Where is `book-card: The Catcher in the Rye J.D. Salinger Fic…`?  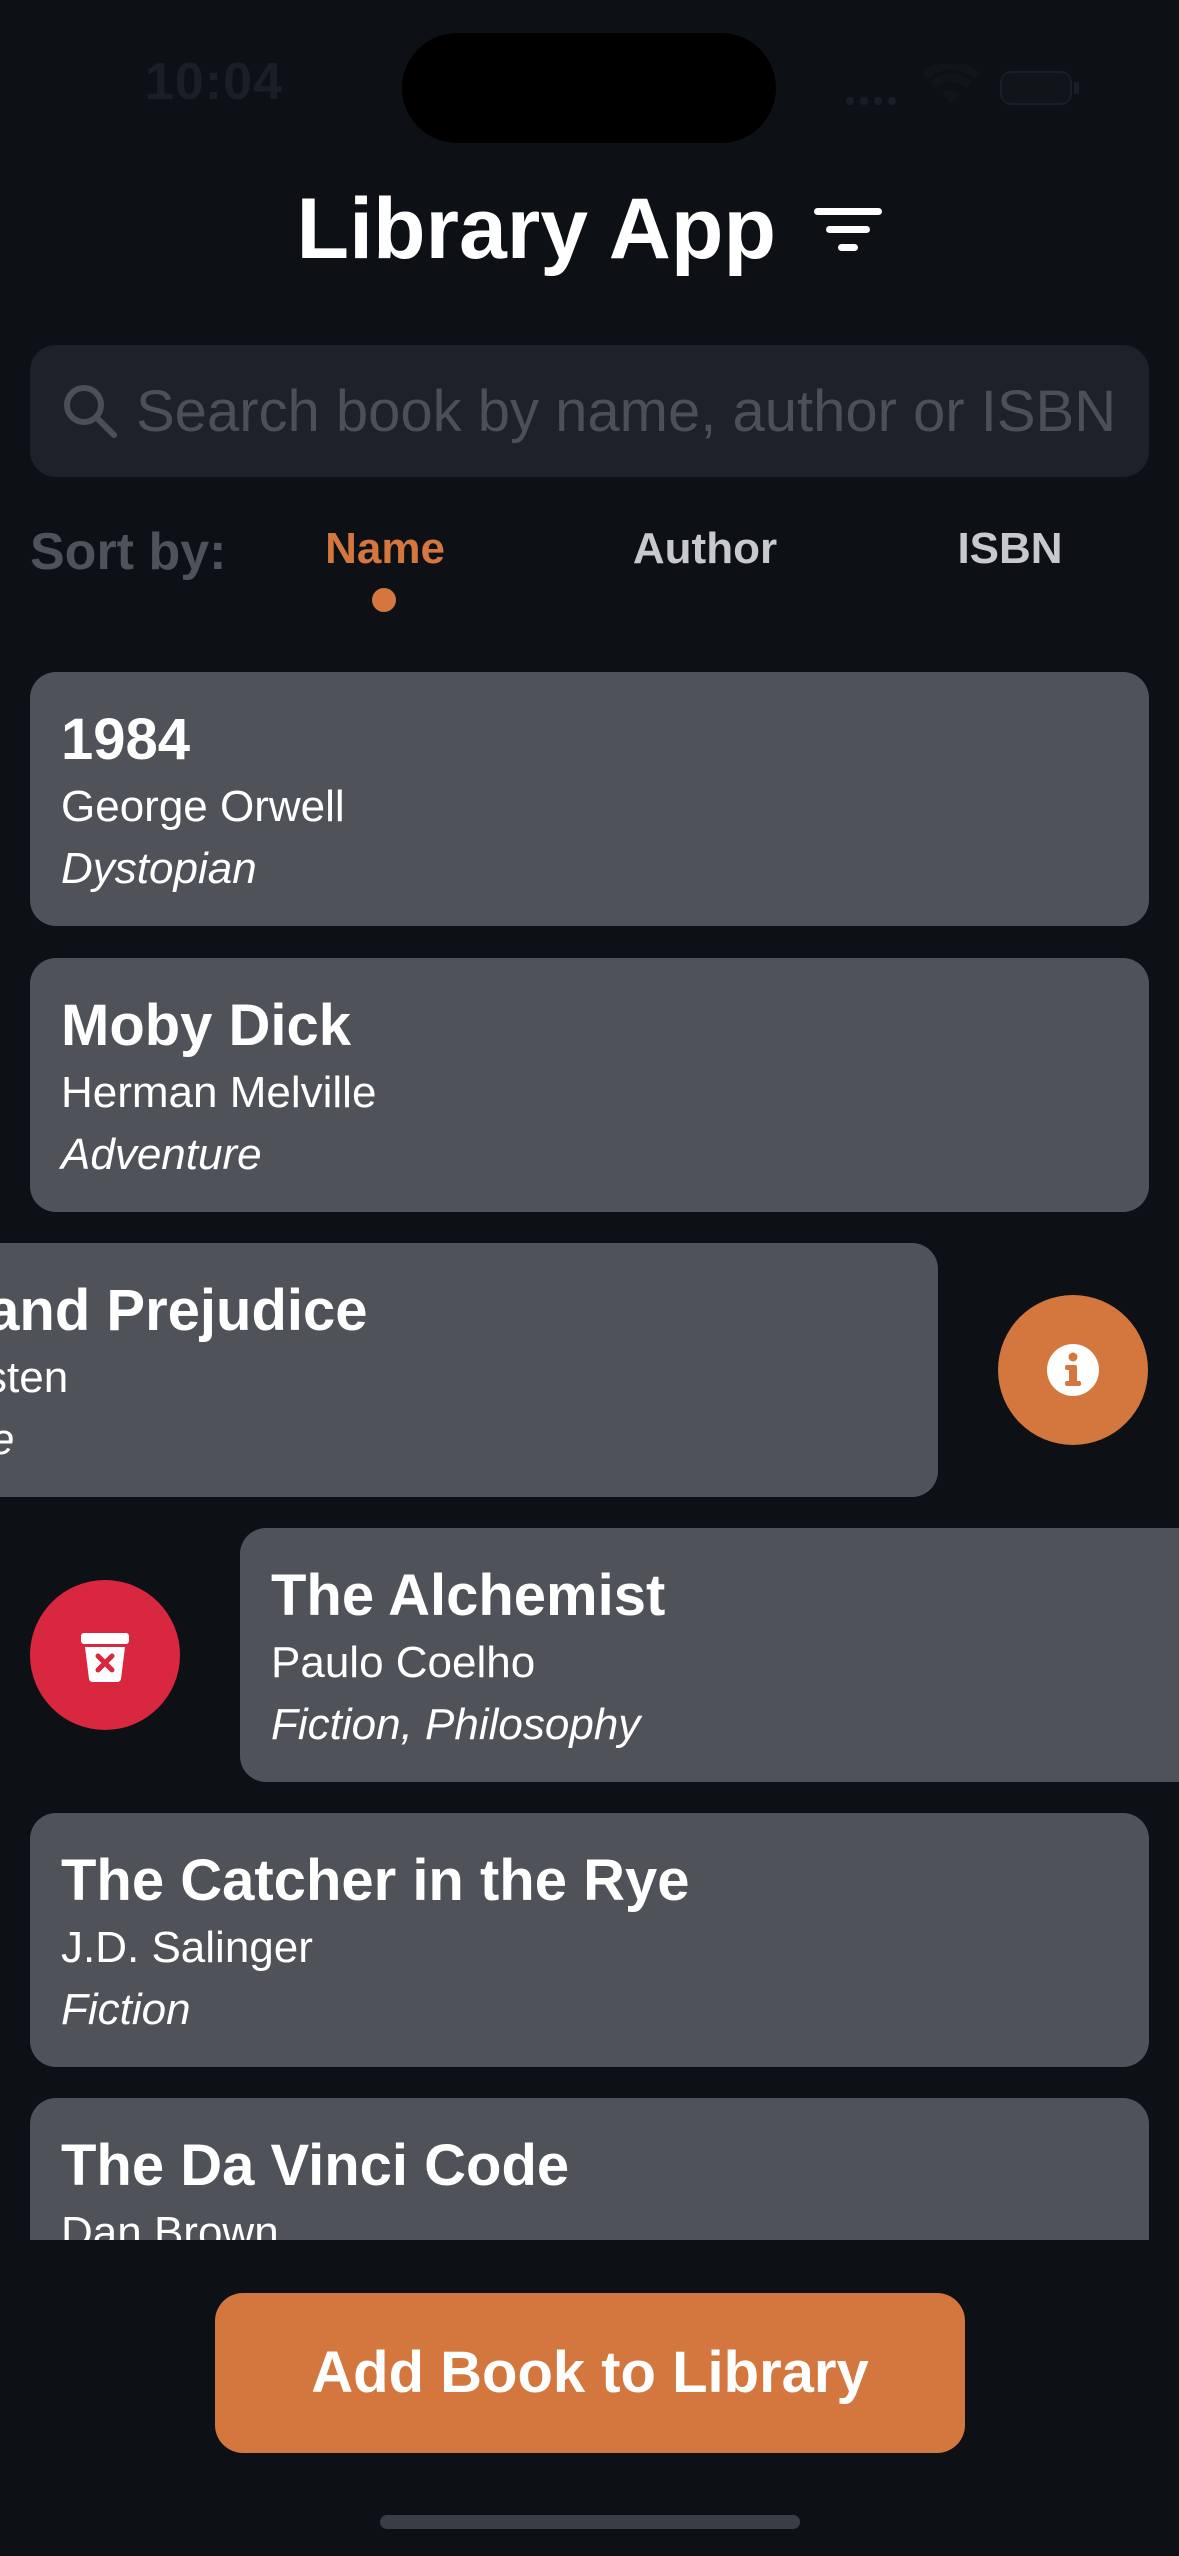 book-card: The Catcher in the Rye J.D. Salinger Fic… is located at coordinates (589, 1940).